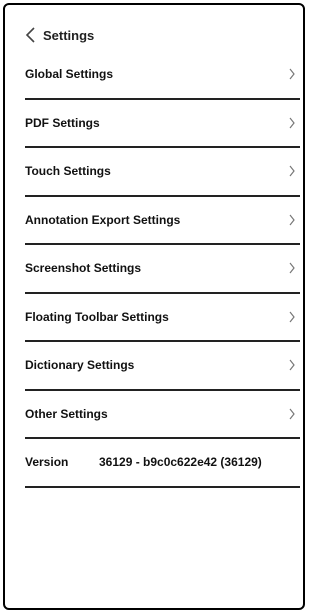  Describe the element at coordinates (83, 268) in the screenshot. I see `settings-item-label: Screenshot Settings` at that location.